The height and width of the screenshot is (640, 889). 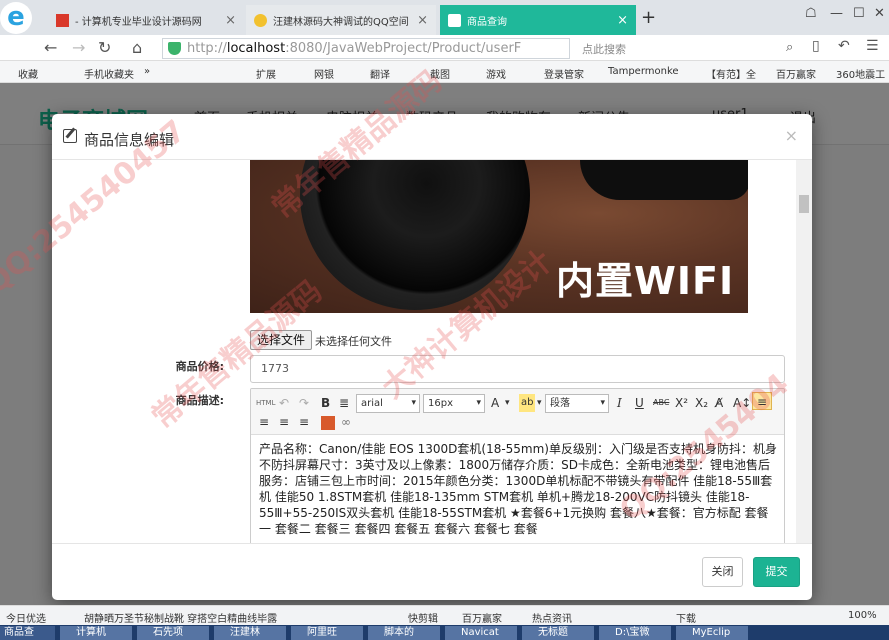 What do you see at coordinates (872, 46) in the screenshot?
I see `menu-icon: ☰` at bounding box center [872, 46].